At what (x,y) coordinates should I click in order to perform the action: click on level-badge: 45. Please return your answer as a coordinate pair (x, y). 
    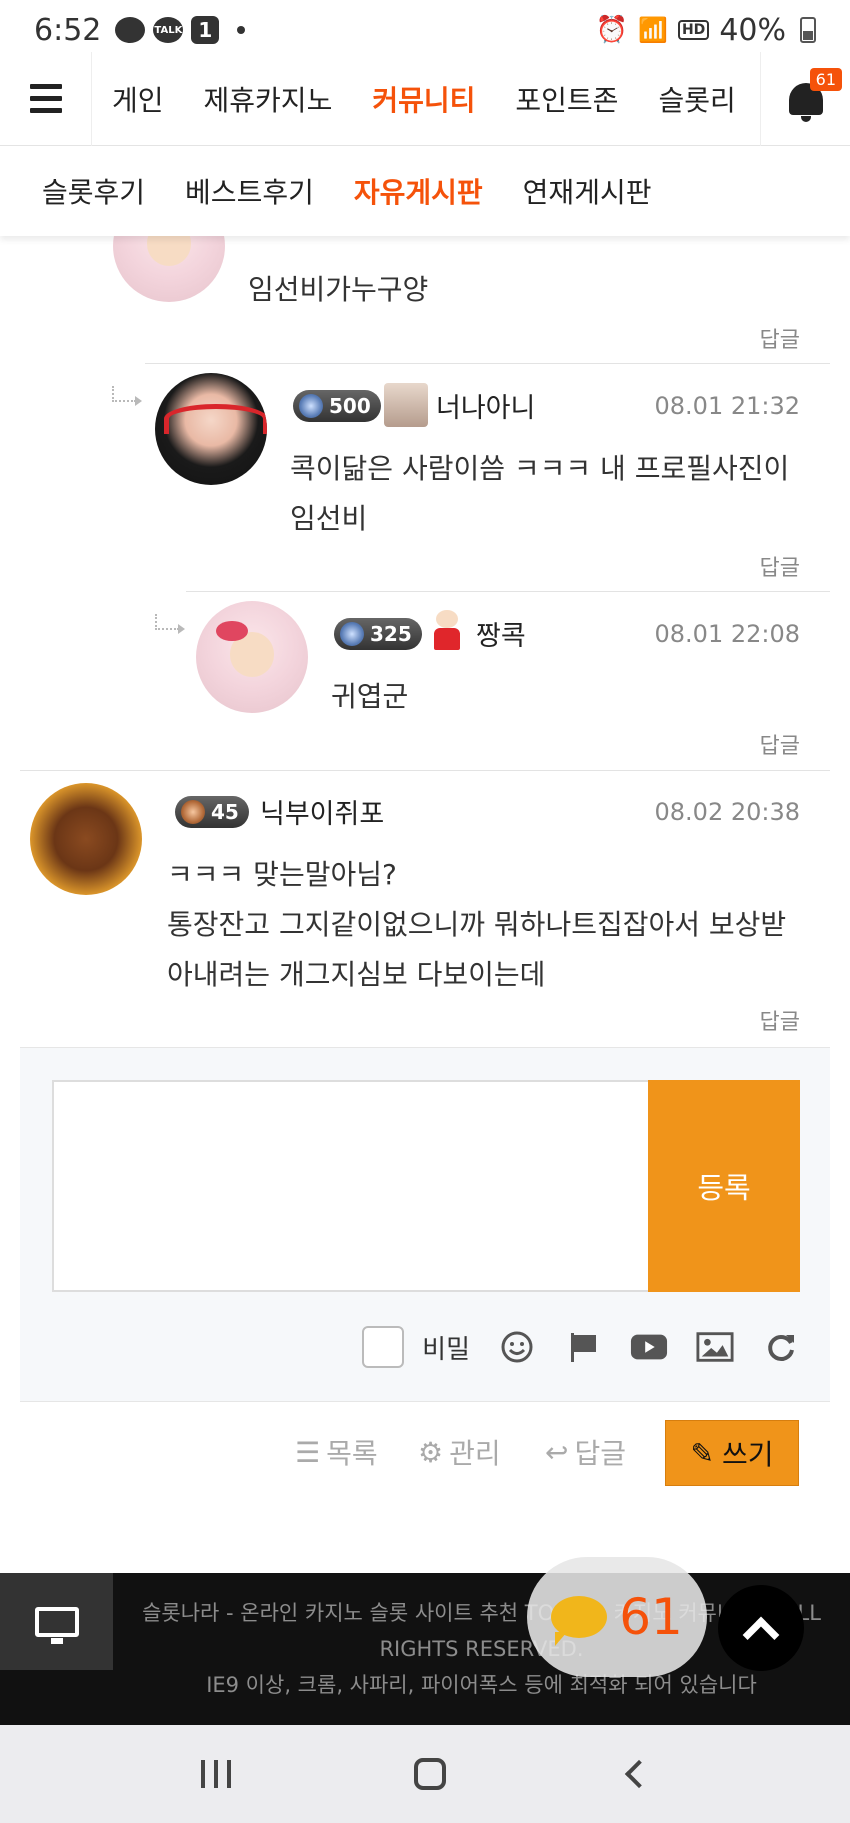
    Looking at the image, I should click on (212, 812).